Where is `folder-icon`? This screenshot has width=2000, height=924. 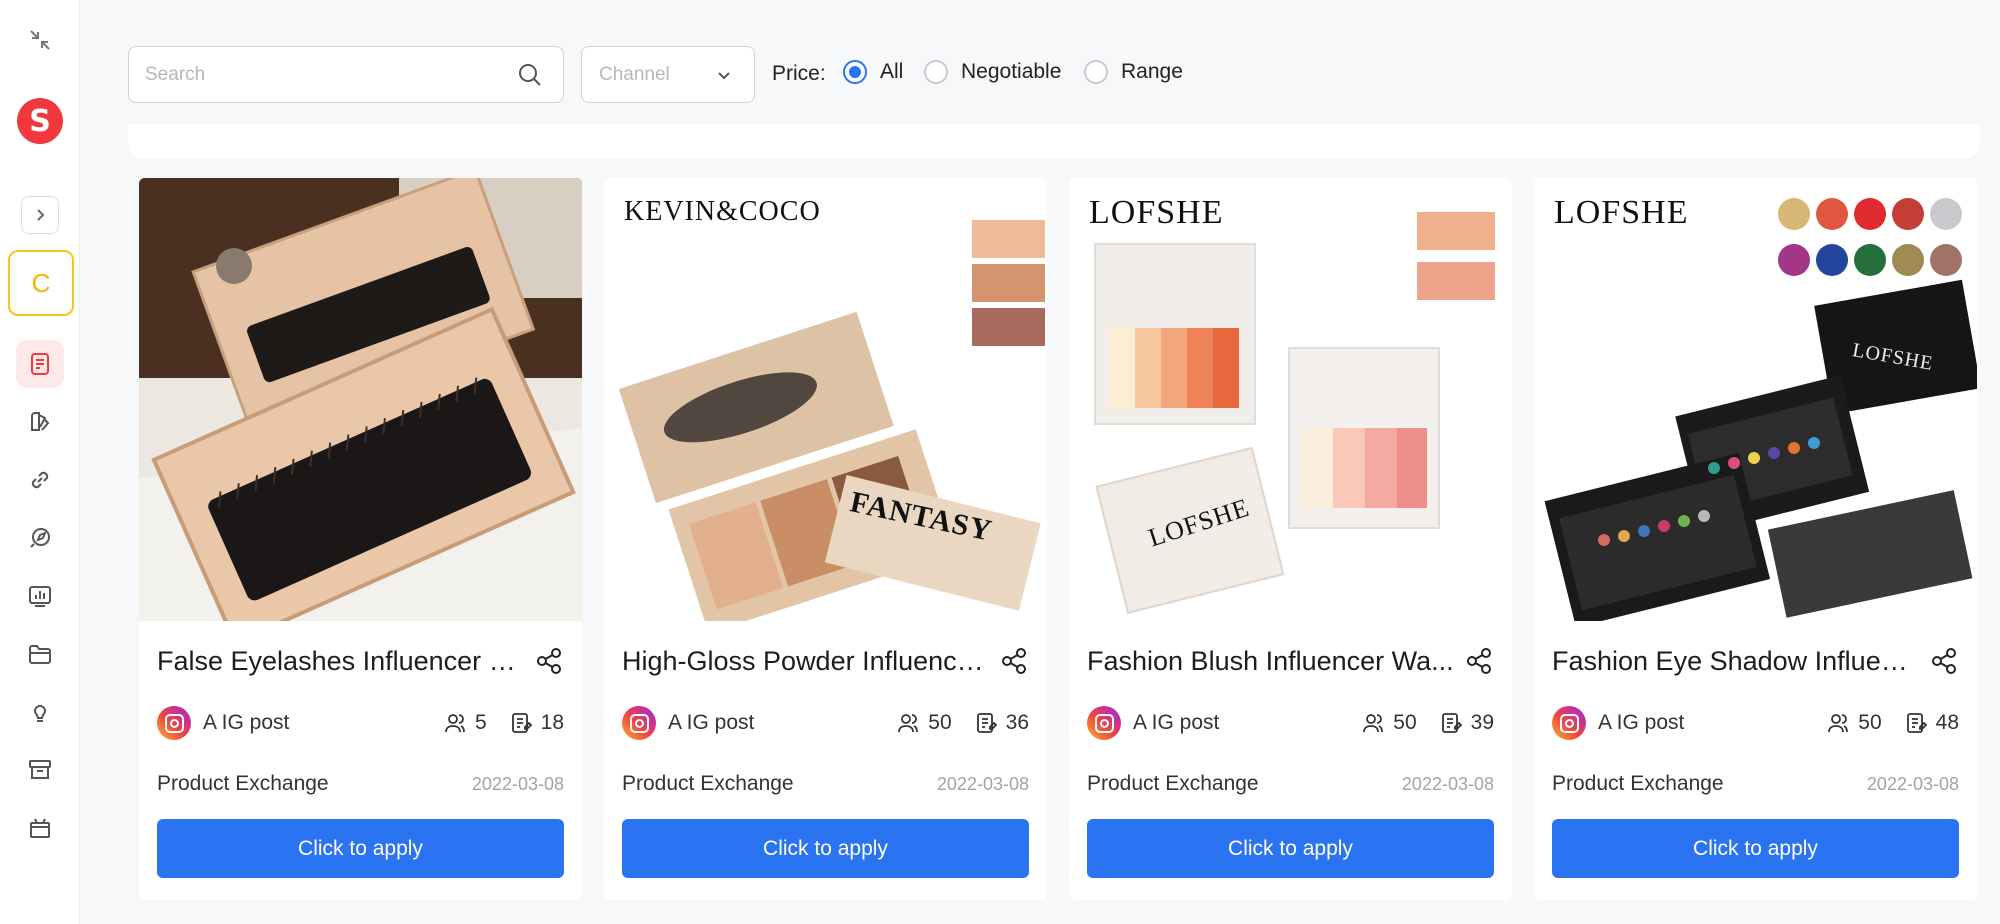 folder-icon is located at coordinates (40, 654).